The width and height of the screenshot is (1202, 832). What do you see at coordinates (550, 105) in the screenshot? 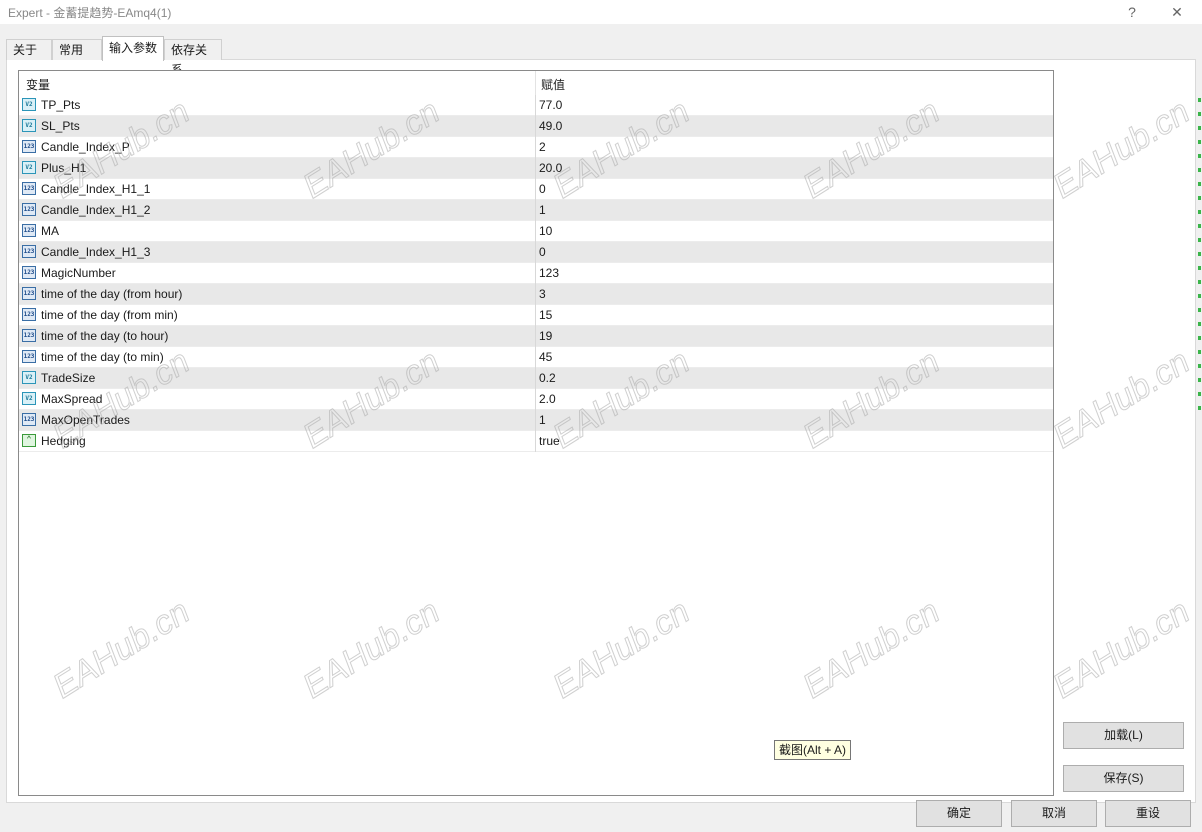
I see `param-value: 77.0` at bounding box center [550, 105].